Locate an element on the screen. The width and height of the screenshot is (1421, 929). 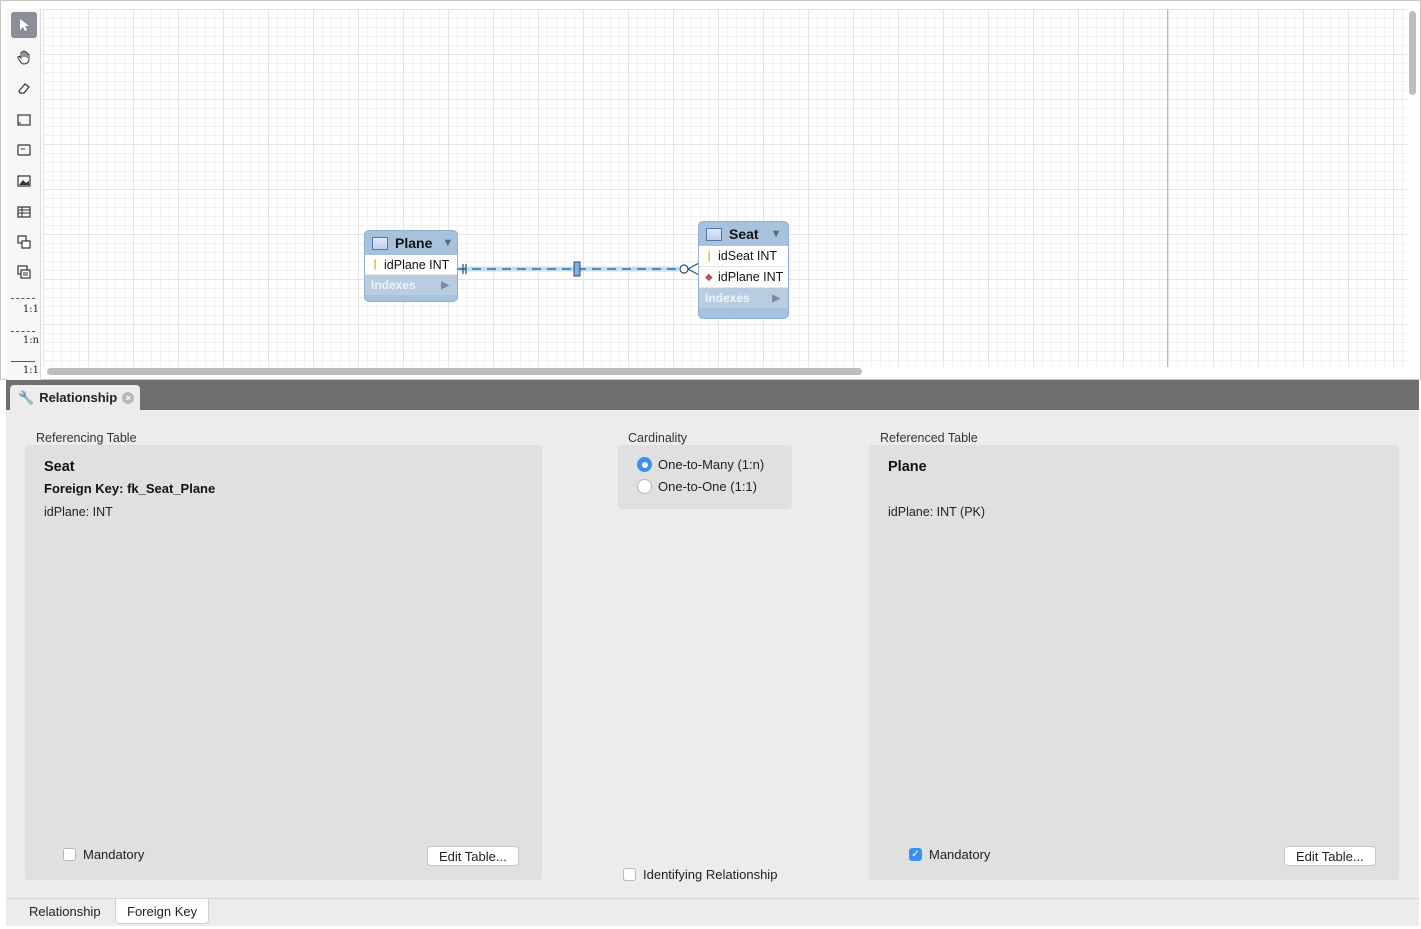
one-to-one-radio: One-to-One (1:1) is located at coordinates (697, 486).